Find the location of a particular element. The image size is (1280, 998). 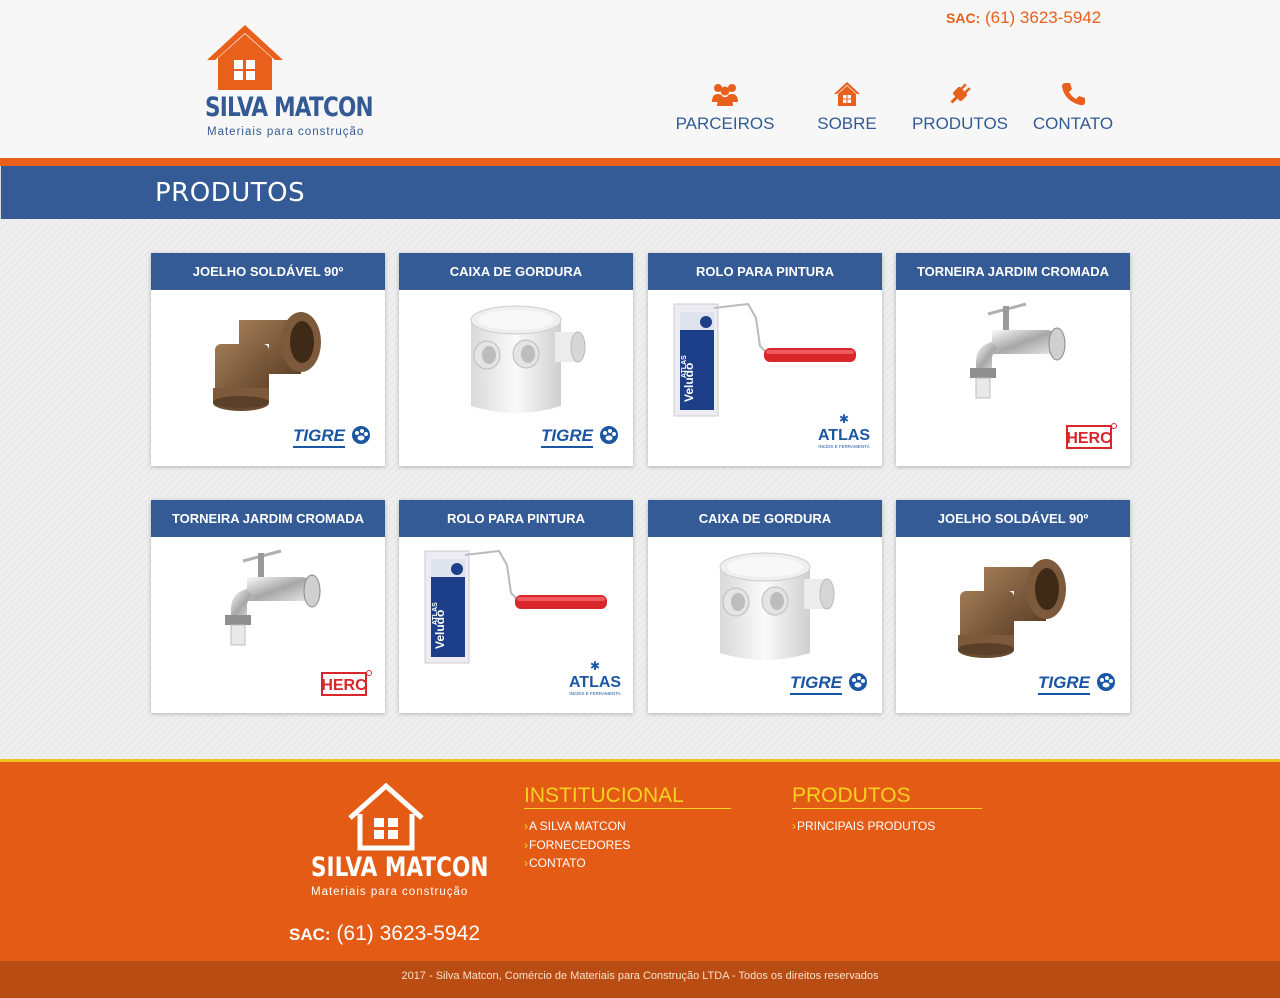

logo-name: SILVA MATCON is located at coordinates (289, 107).